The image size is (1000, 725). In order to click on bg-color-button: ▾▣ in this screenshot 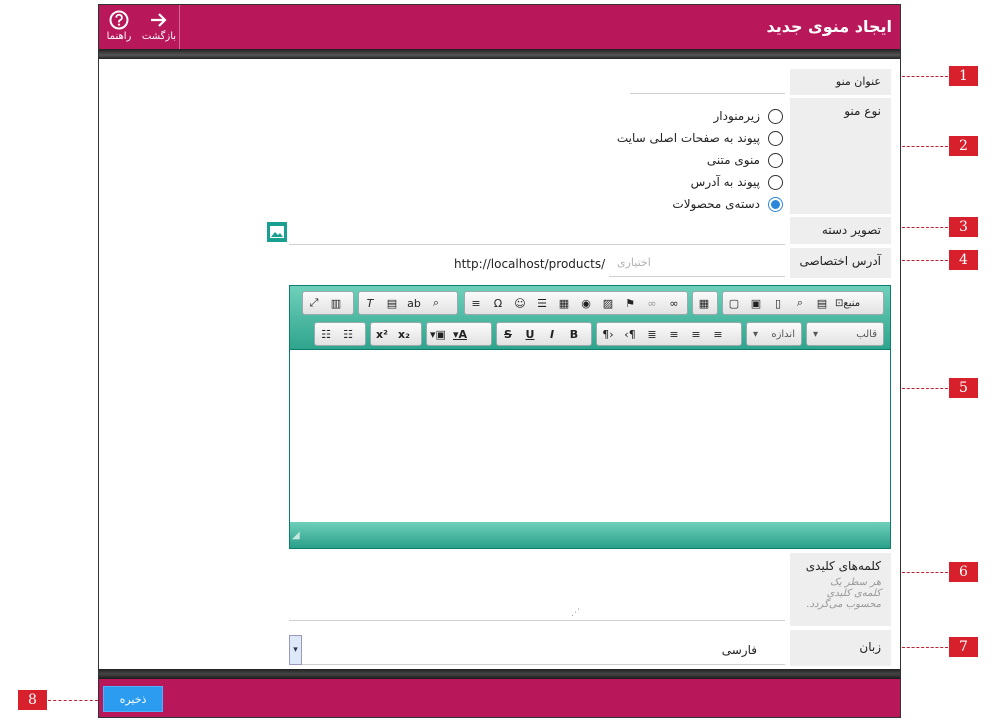, I will do `click(438, 334)`.